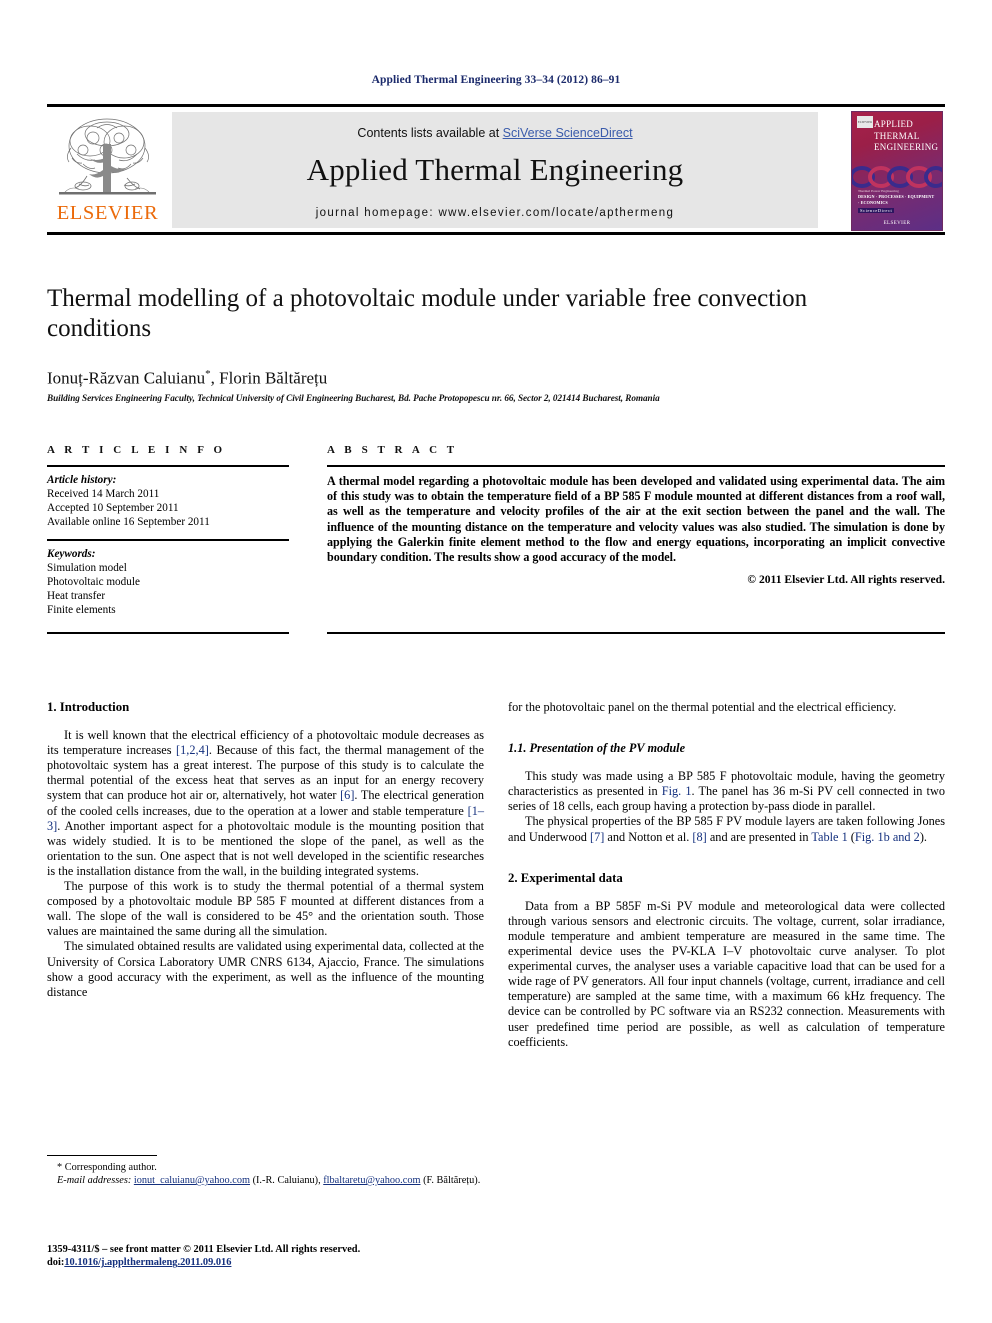 This screenshot has height=1323, width=992. What do you see at coordinates (126, 378) in the screenshot?
I see `author-1: Ionuț-Răzvan Caluianu` at bounding box center [126, 378].